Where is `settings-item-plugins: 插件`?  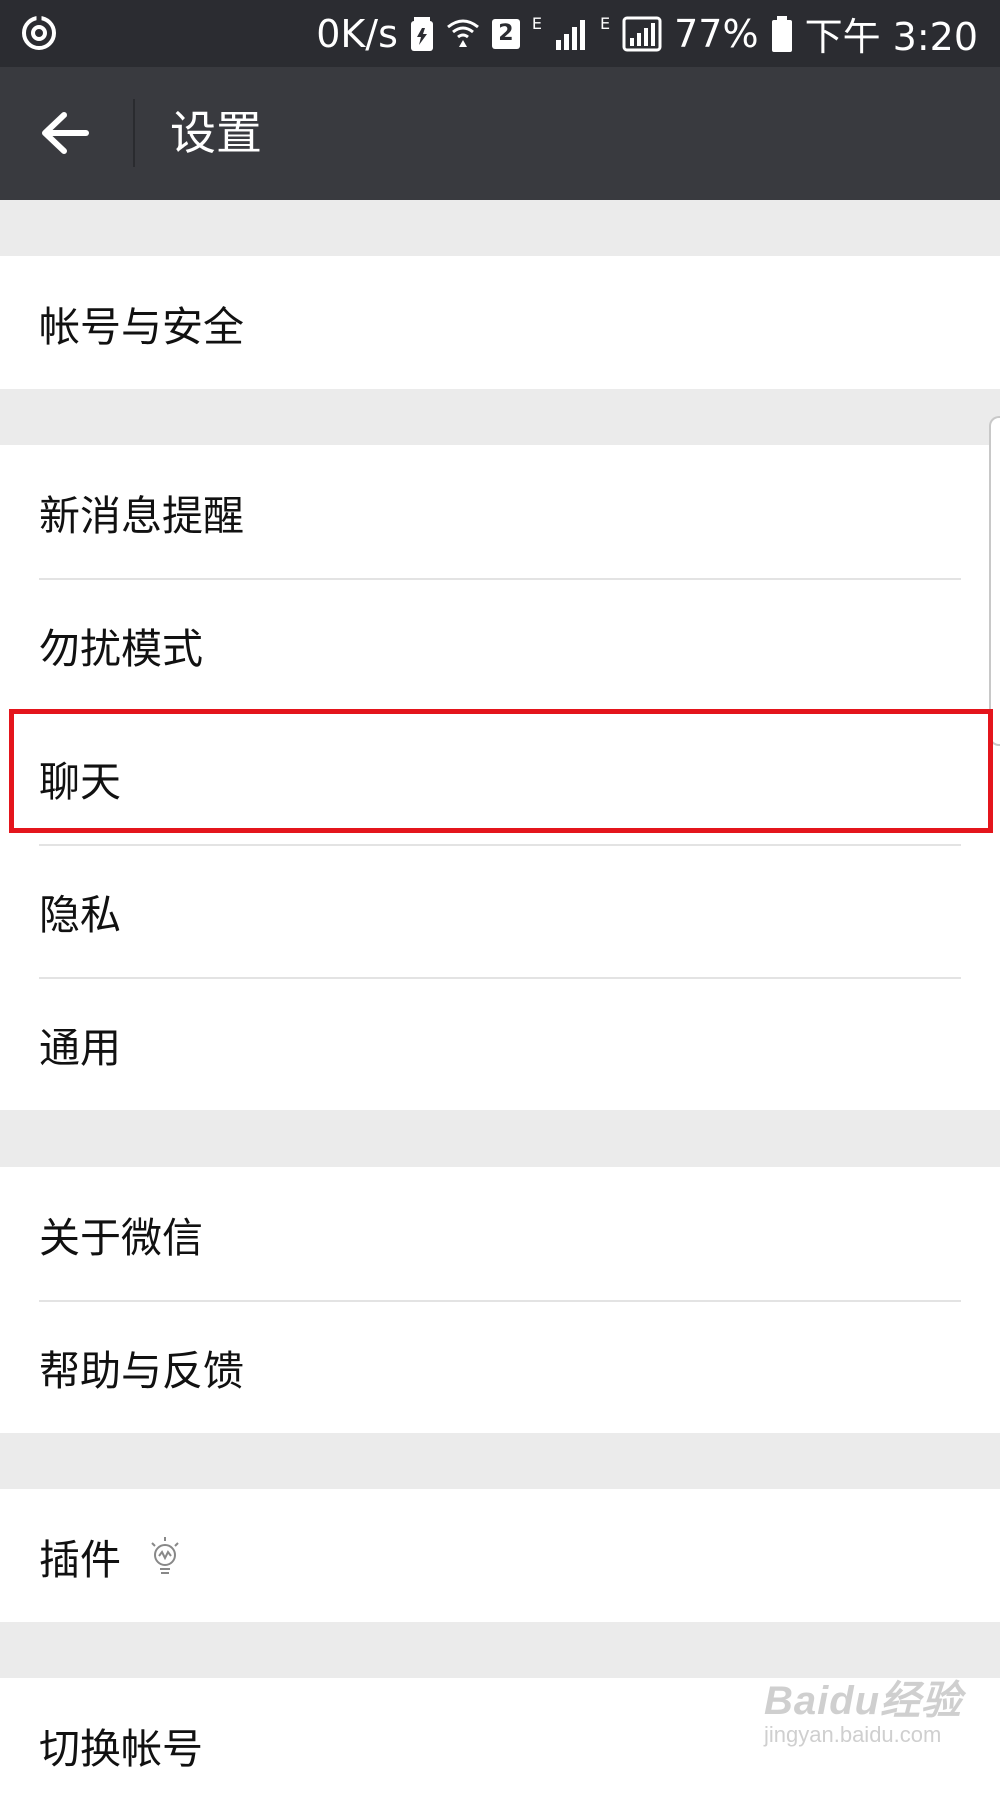
settings-item-plugins: 插件 is located at coordinates (500, 1555).